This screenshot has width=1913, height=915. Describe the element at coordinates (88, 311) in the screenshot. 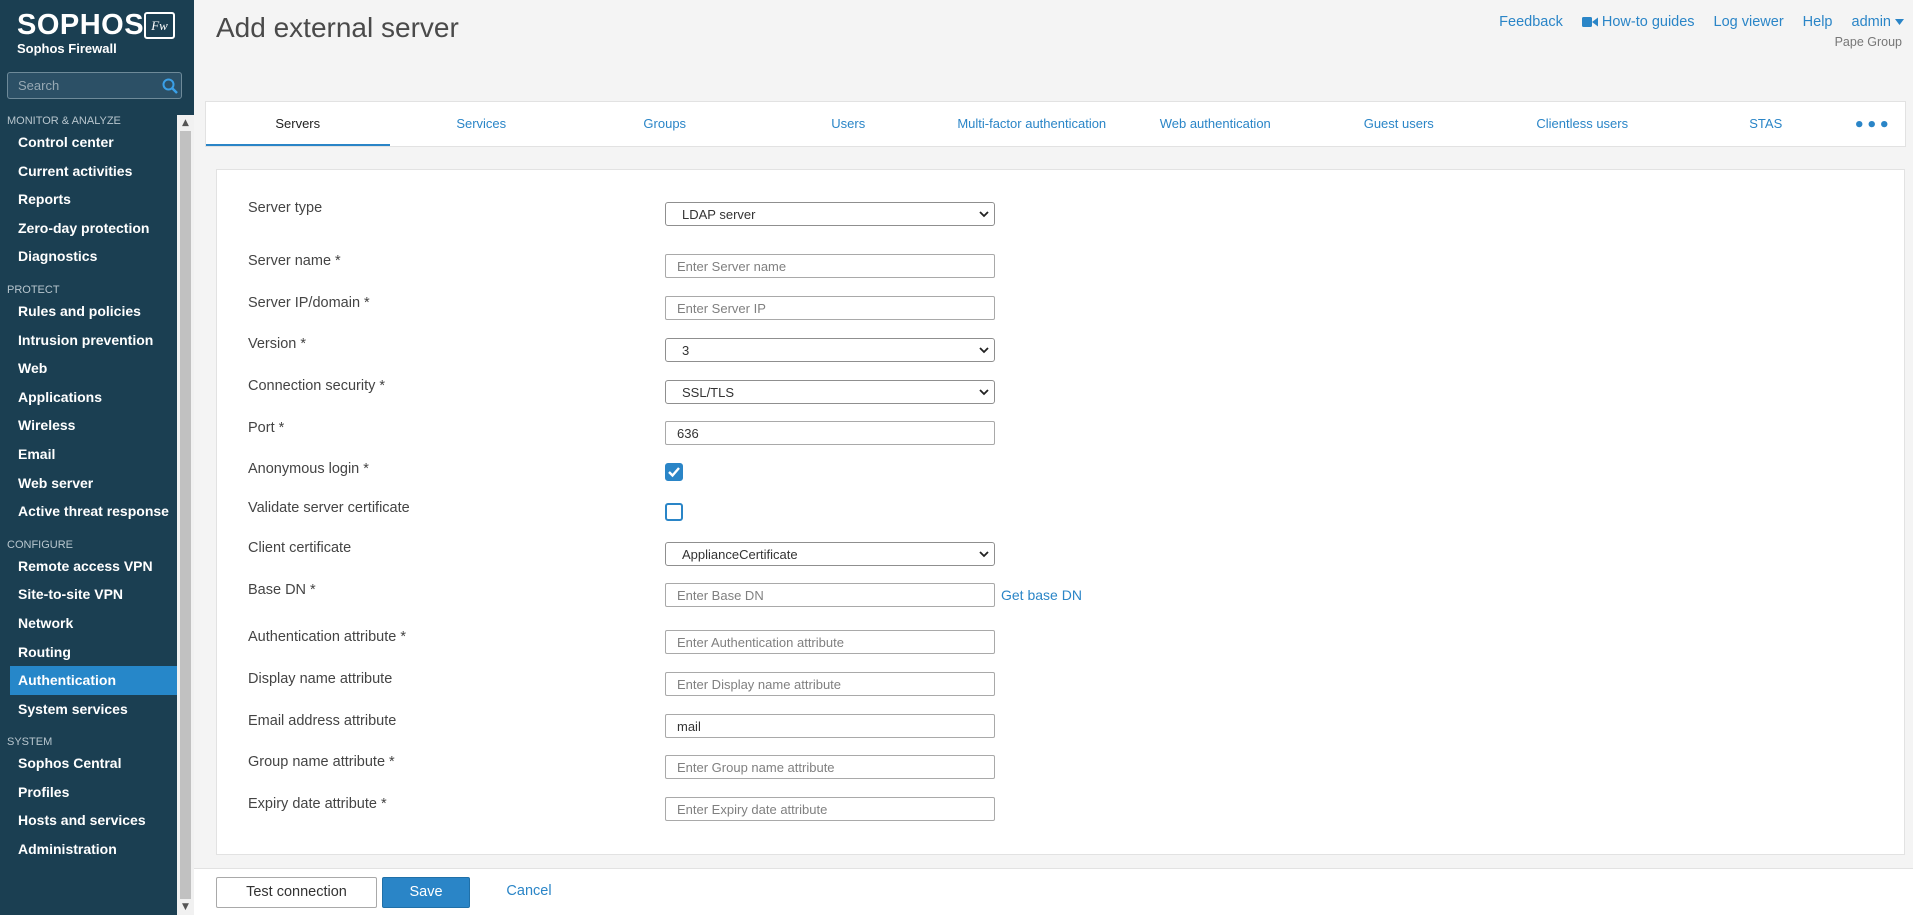

I see `sidebar-item-rules-and-policies: Rules and policies` at that location.